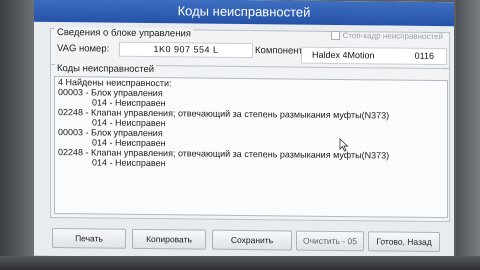  Describe the element at coordinates (343, 55) in the screenshot. I see `component-name: Haldex 4Motion` at that location.